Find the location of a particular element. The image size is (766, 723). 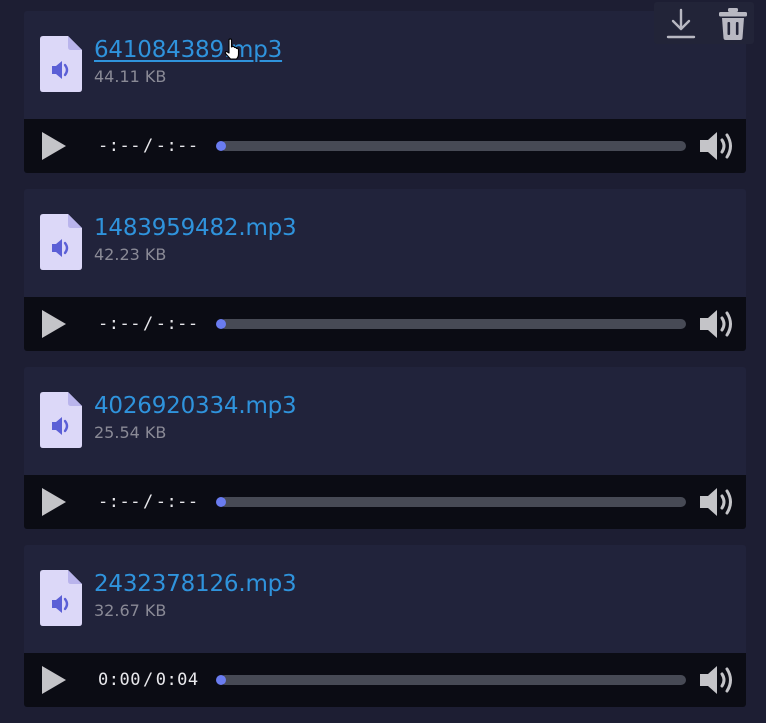

file-info: 1483959482.mp3 42.23 KB is located at coordinates (385, 243).